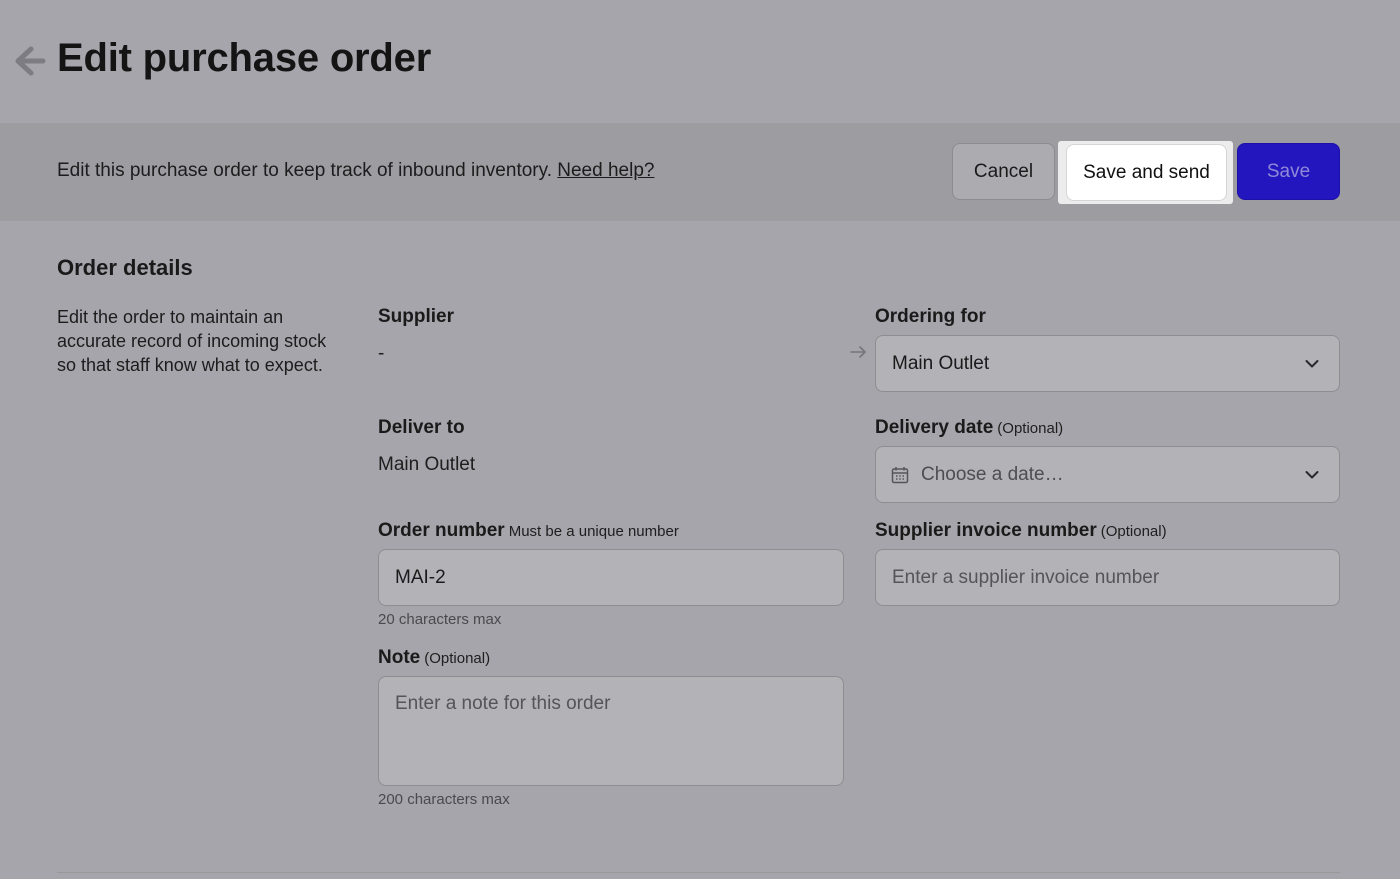 This screenshot has height=879, width=1400. I want to click on deliver-to-value: Main Outlet, so click(427, 464).